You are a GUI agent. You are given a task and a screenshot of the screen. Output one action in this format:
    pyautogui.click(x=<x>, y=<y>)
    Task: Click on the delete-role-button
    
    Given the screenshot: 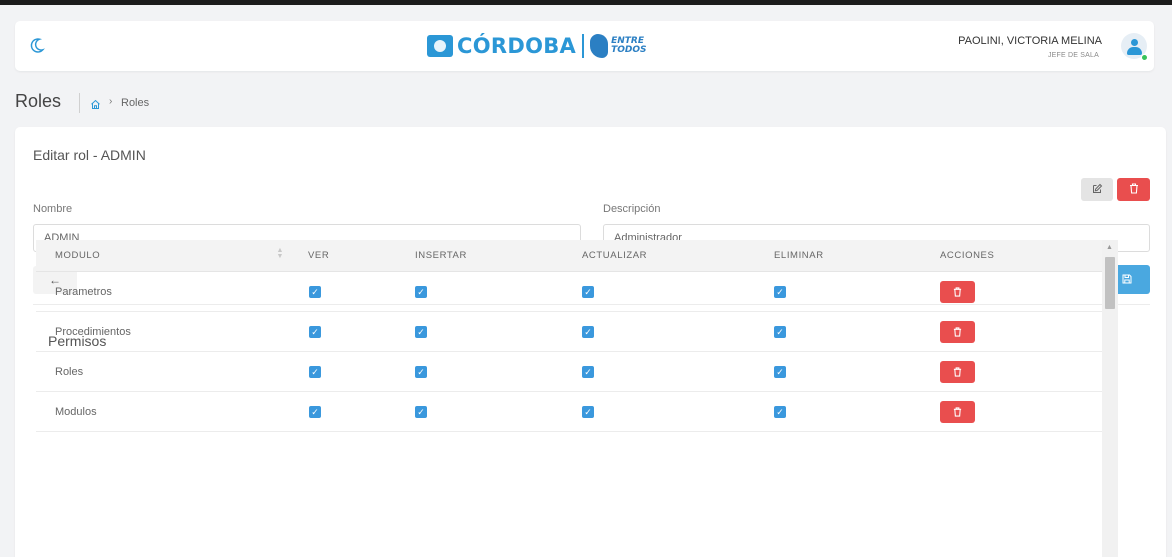 What is the action you would take?
    pyautogui.click(x=1133, y=189)
    